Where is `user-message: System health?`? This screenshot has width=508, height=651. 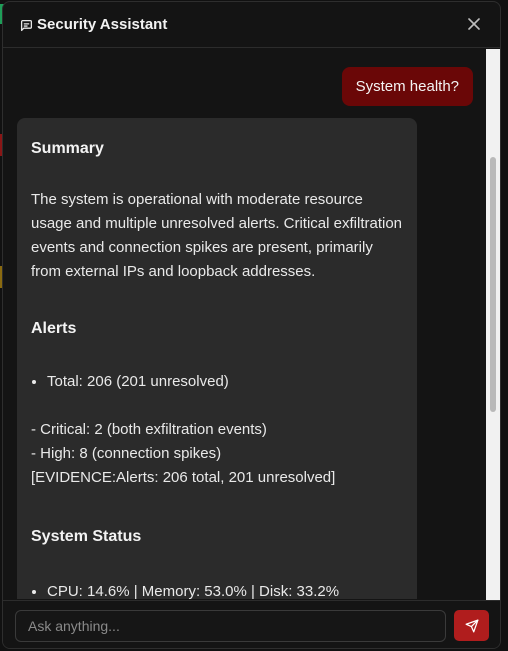 user-message: System health? is located at coordinates (407, 86).